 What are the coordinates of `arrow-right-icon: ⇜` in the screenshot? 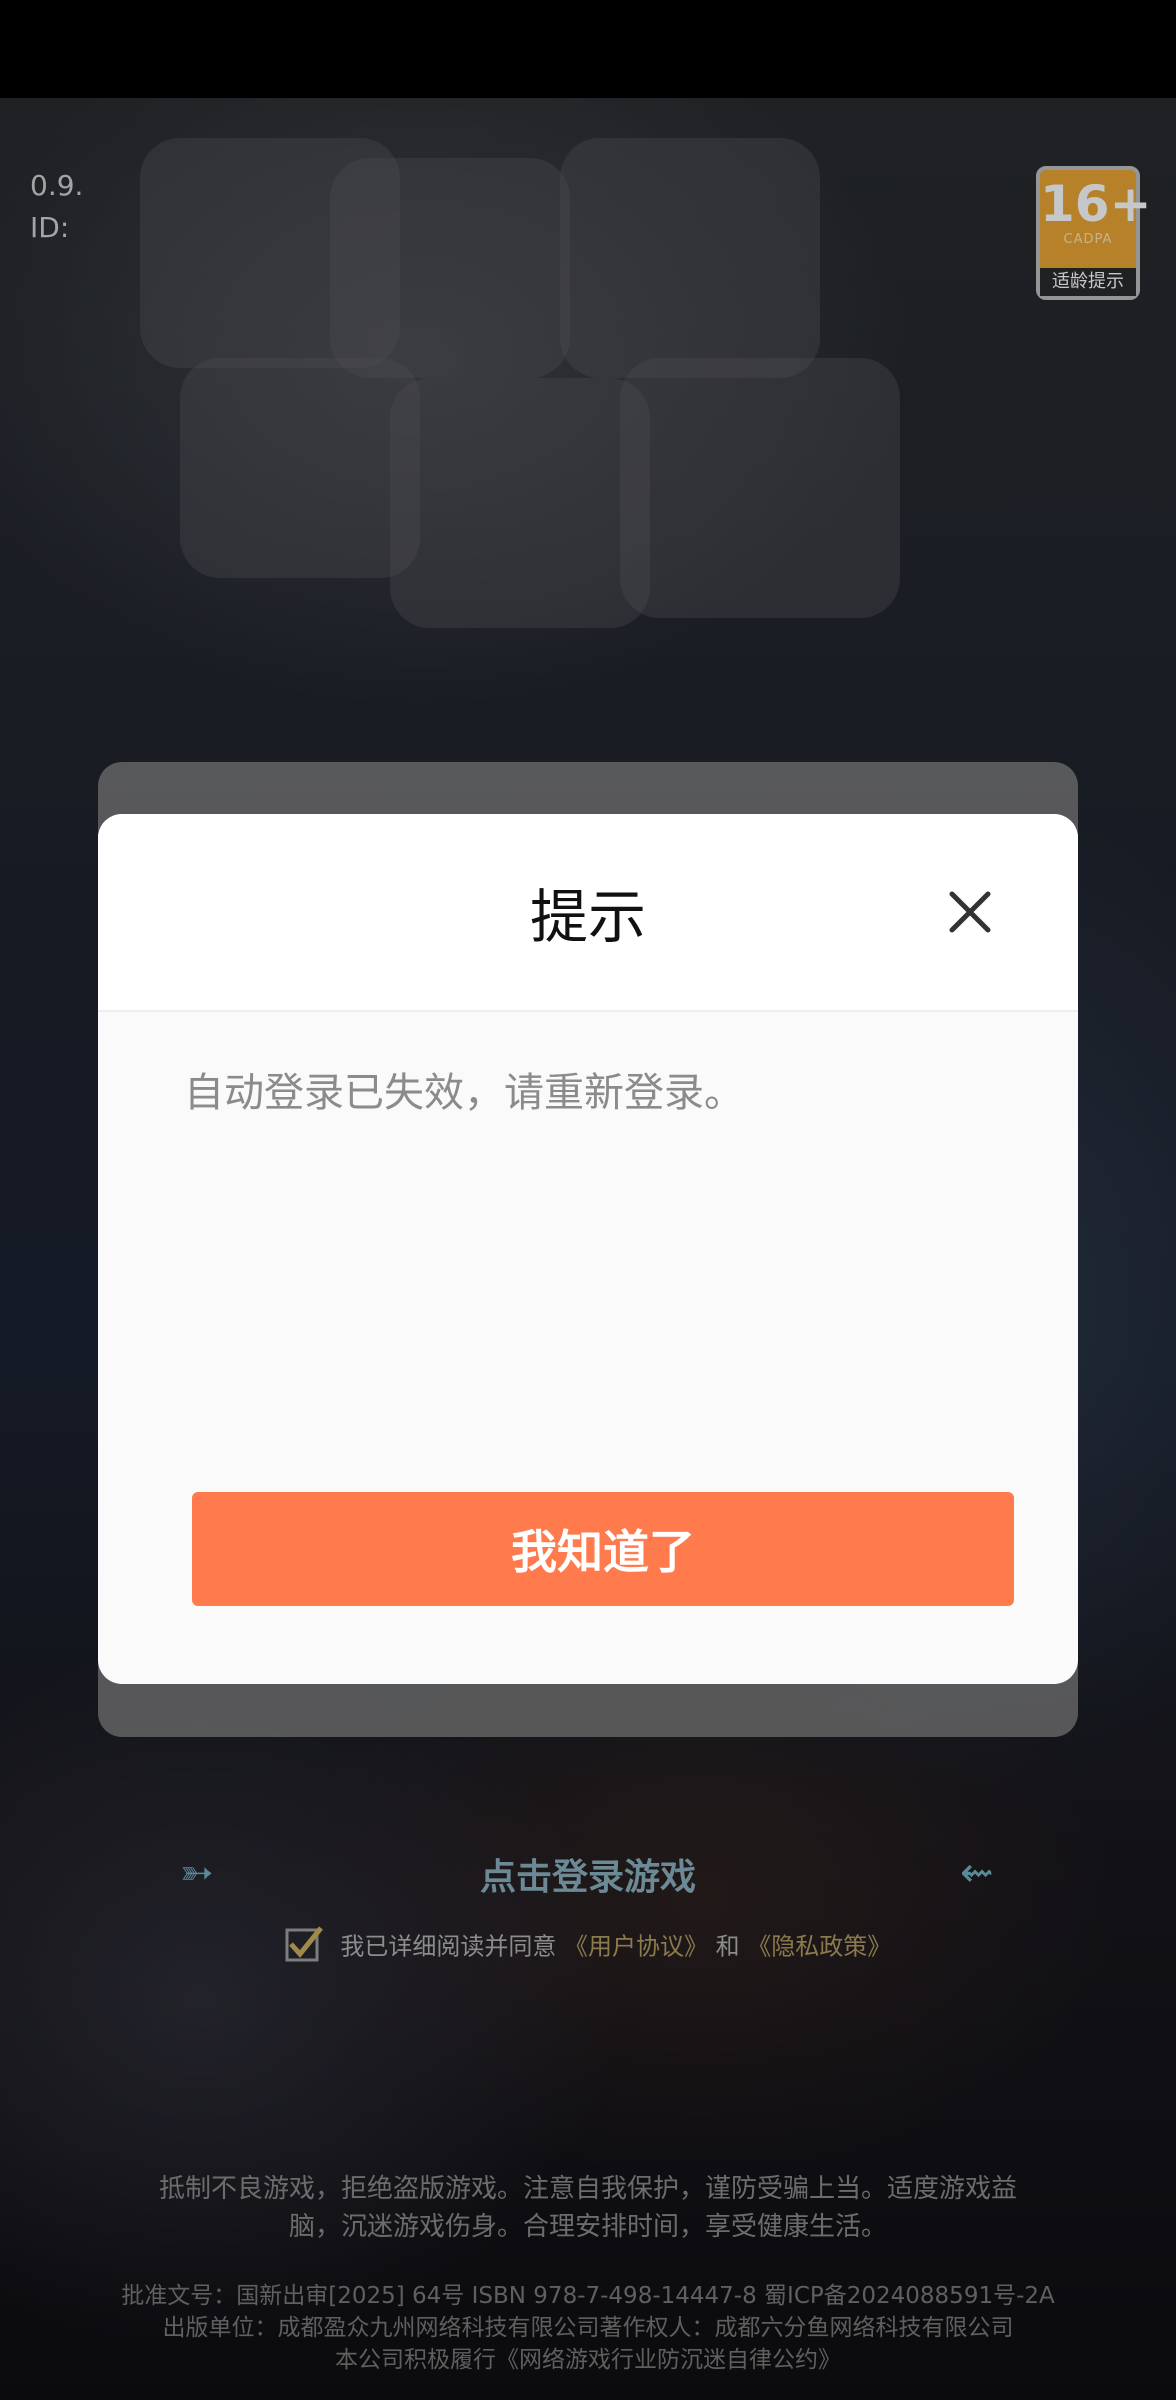 It's located at (977, 1873).